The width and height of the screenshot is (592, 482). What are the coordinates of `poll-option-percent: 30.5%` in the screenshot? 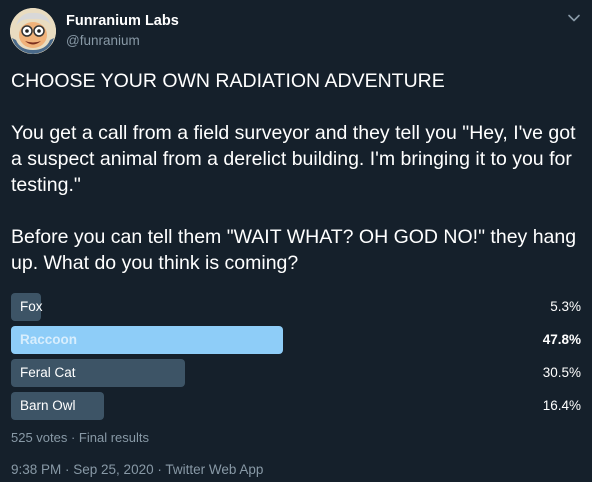 It's located at (561, 372).